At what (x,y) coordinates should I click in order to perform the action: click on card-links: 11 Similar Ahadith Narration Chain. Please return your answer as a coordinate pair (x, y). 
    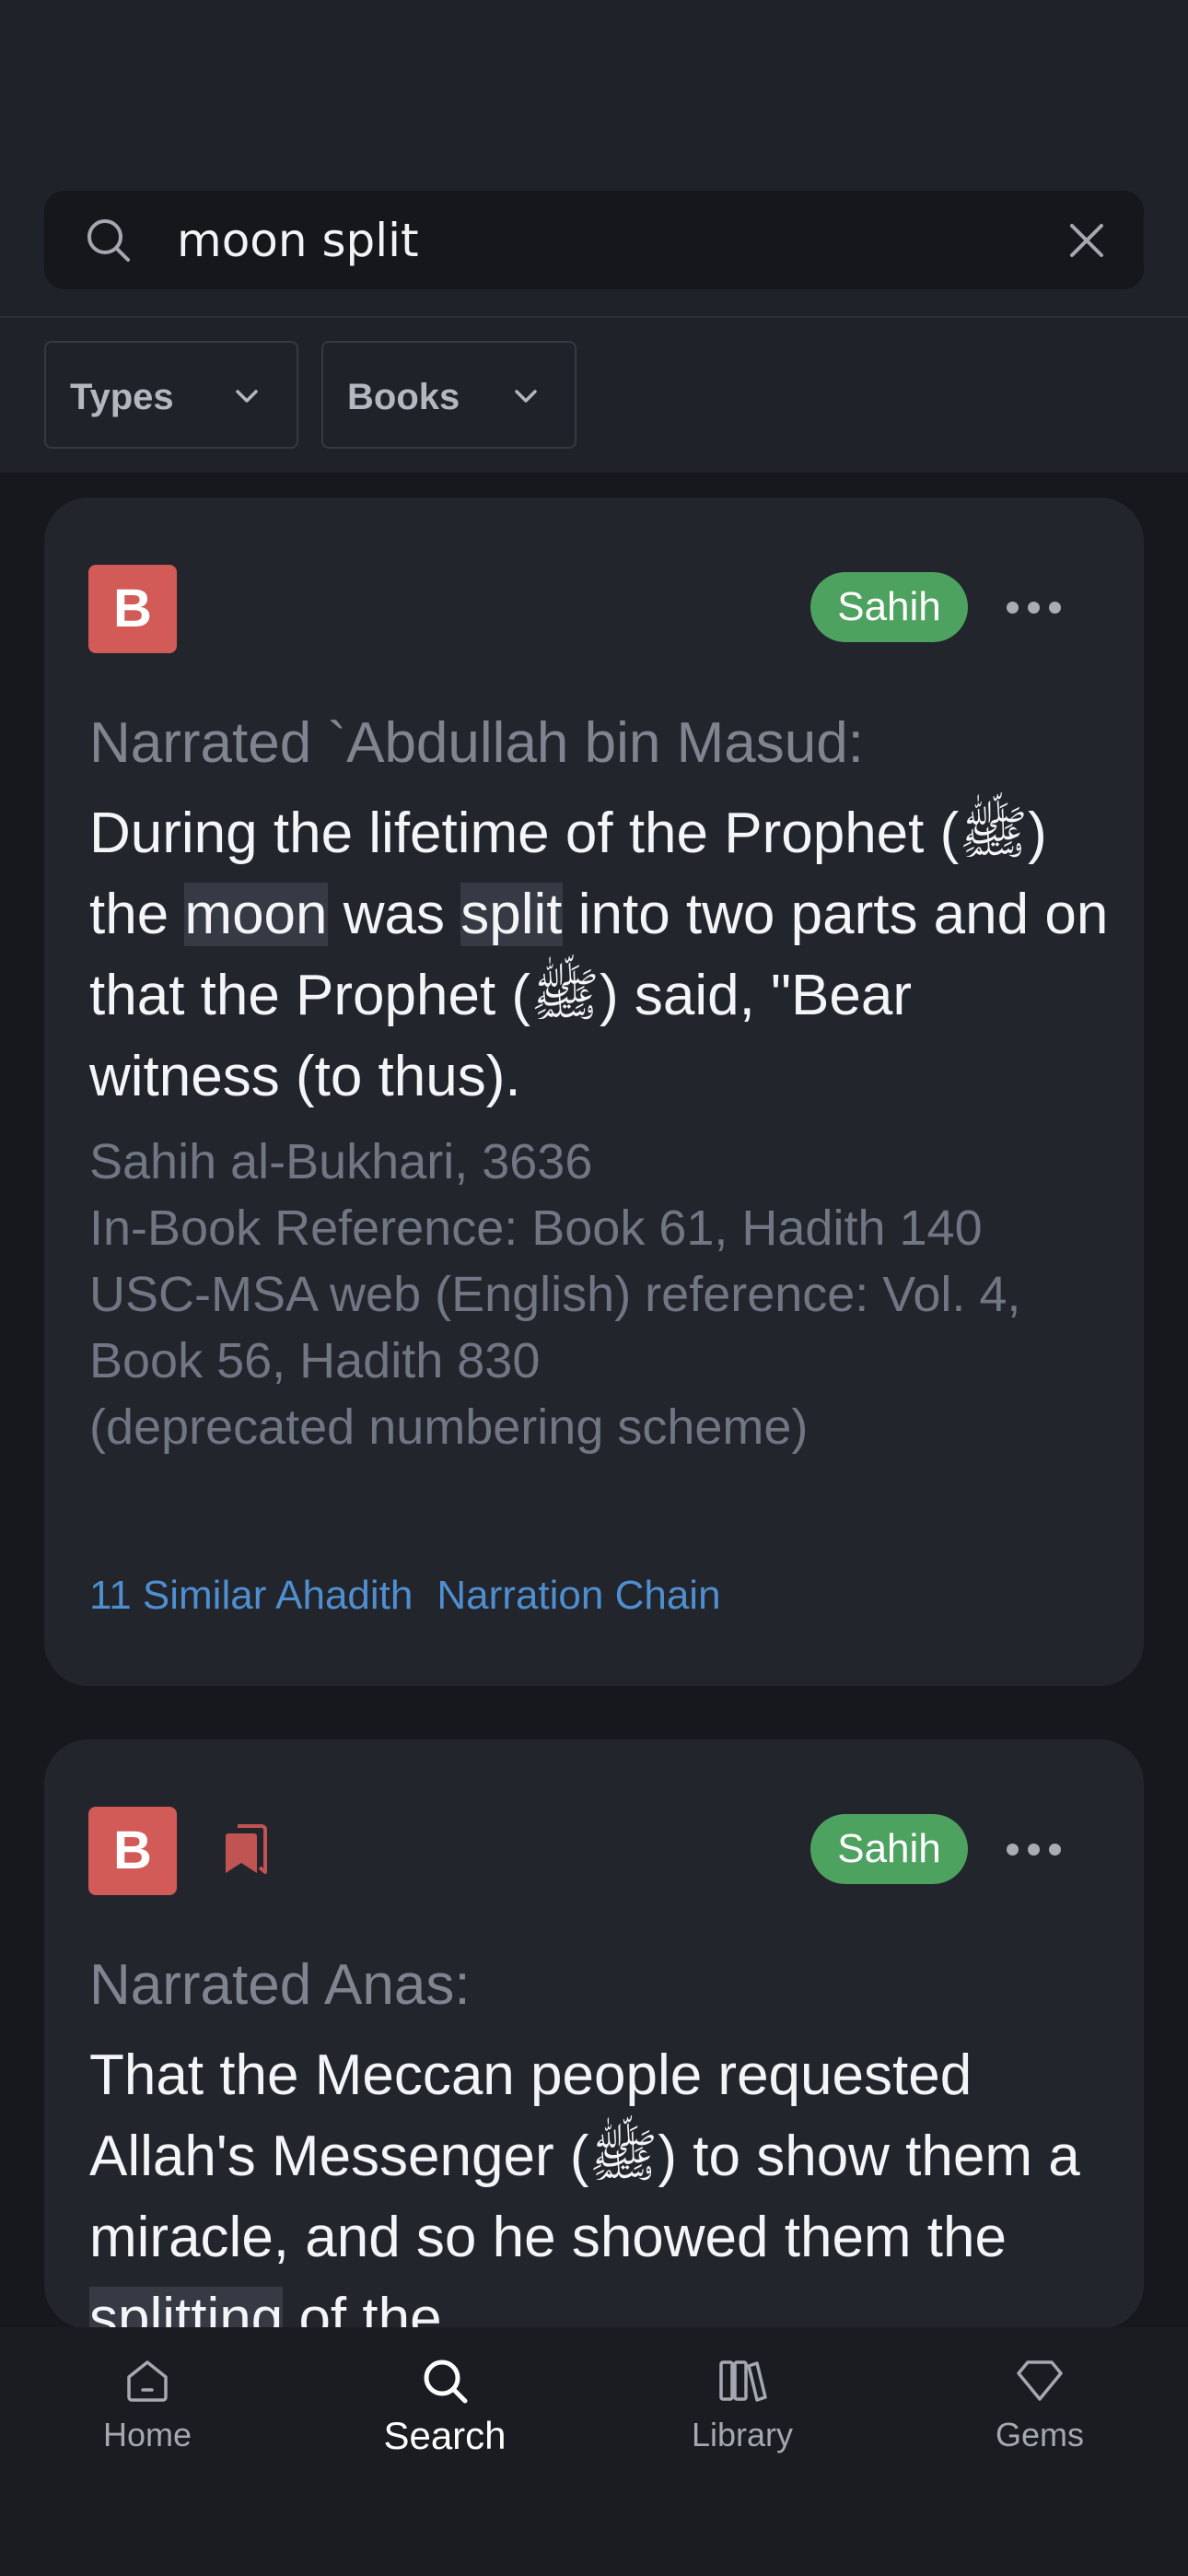
    Looking at the image, I should click on (405, 1596).